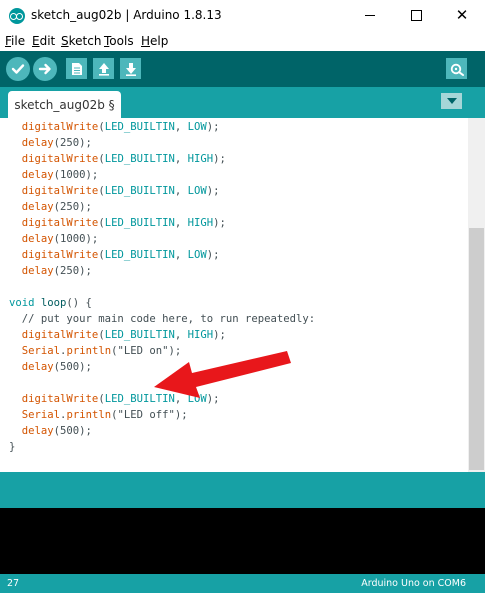 The height and width of the screenshot is (593, 485). I want to click on board-port: Arduino Uno on COM6, so click(413, 583).